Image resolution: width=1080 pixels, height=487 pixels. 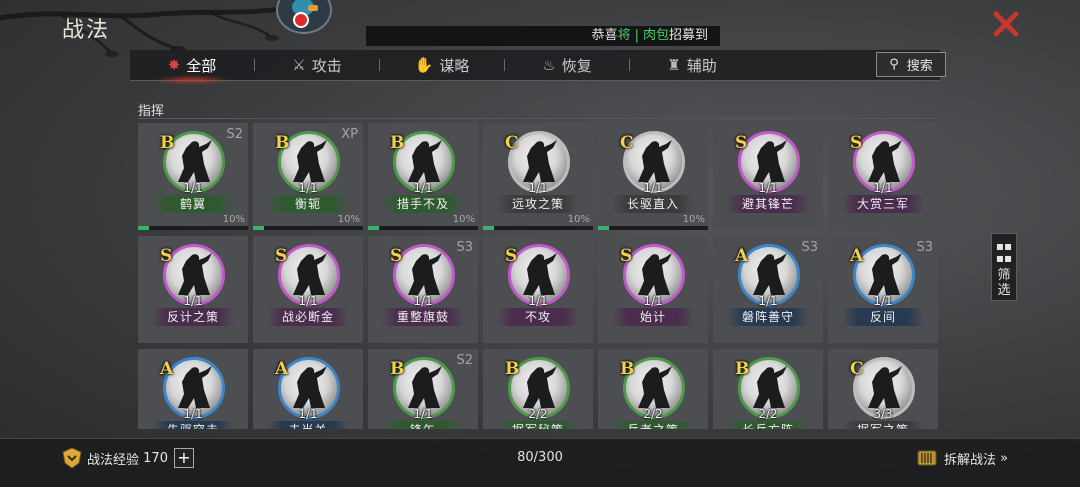 What do you see at coordinates (962, 458) in the screenshot?
I see `decompose-button: 拆解战法 »` at bounding box center [962, 458].